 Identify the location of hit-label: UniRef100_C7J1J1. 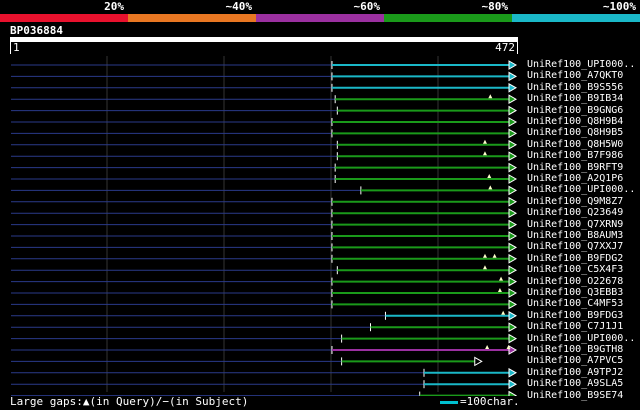
(575, 326).